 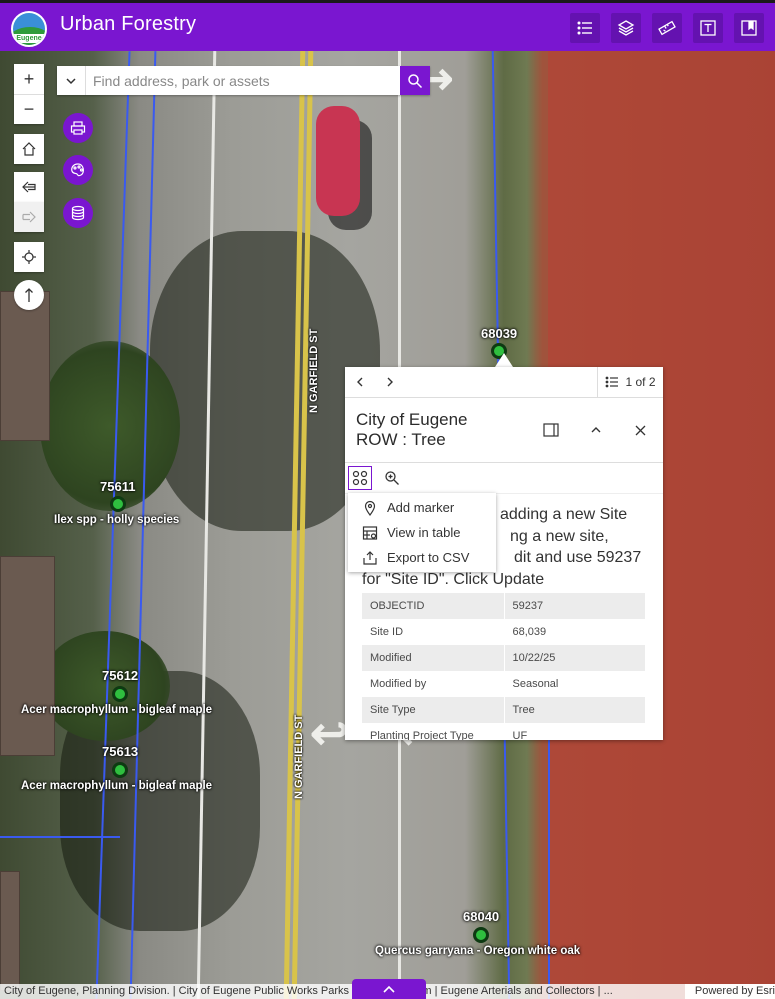 I want to click on north-arrow-icon, so click(x=29, y=295).